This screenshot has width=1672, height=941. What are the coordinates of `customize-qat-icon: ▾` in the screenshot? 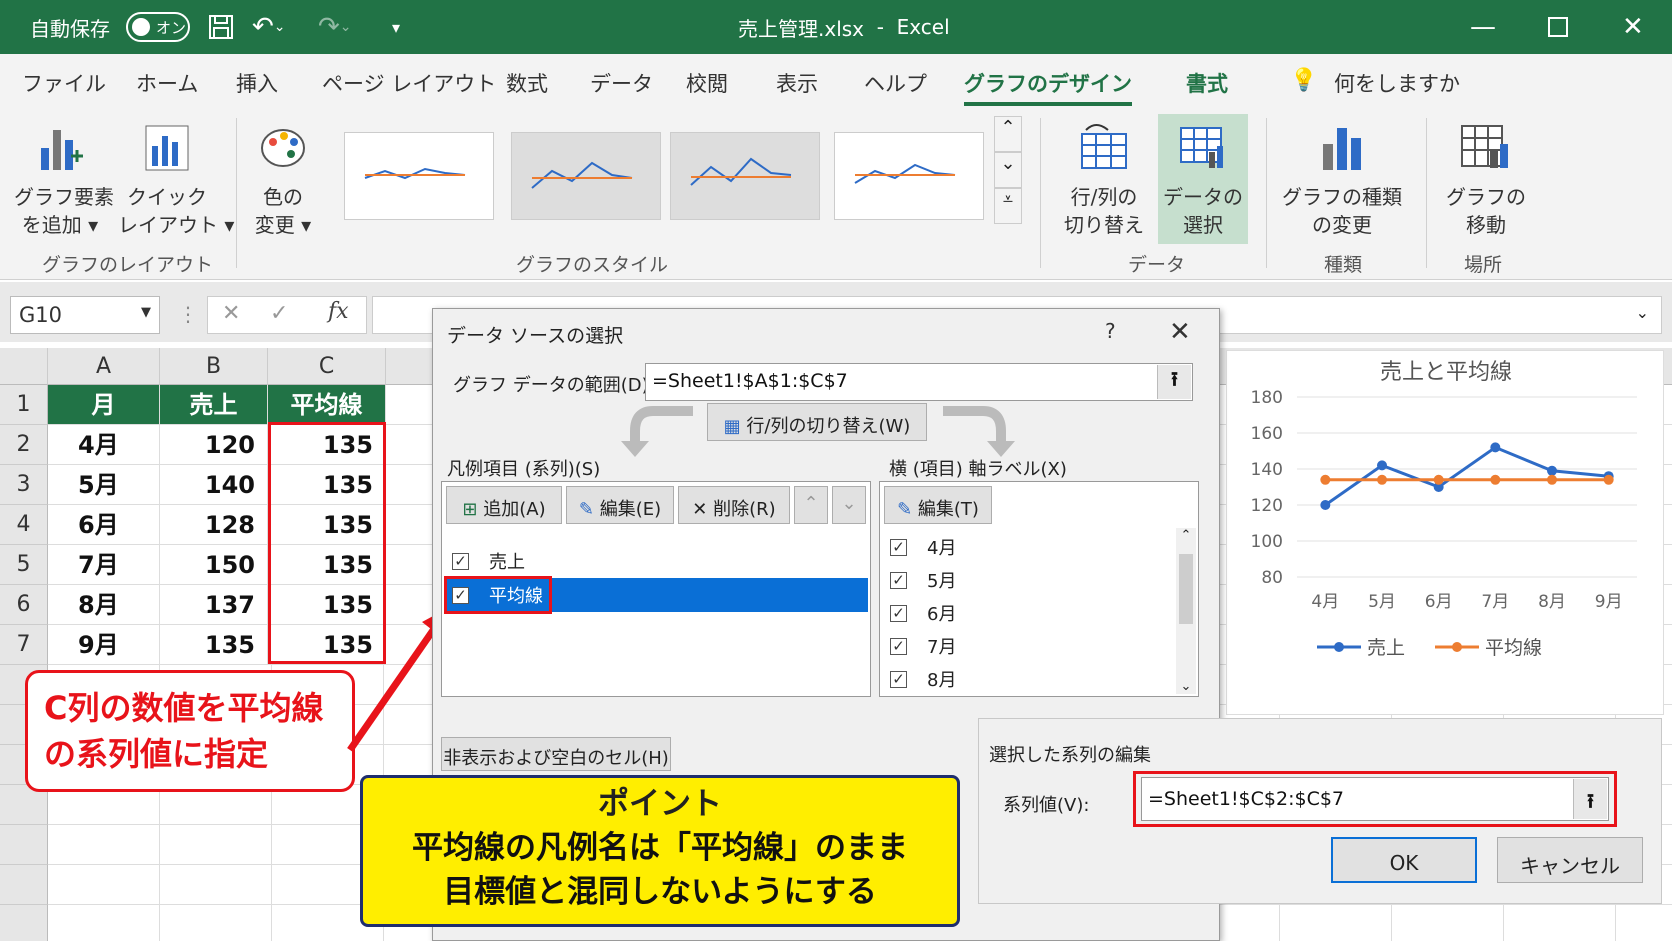 It's located at (396, 27).